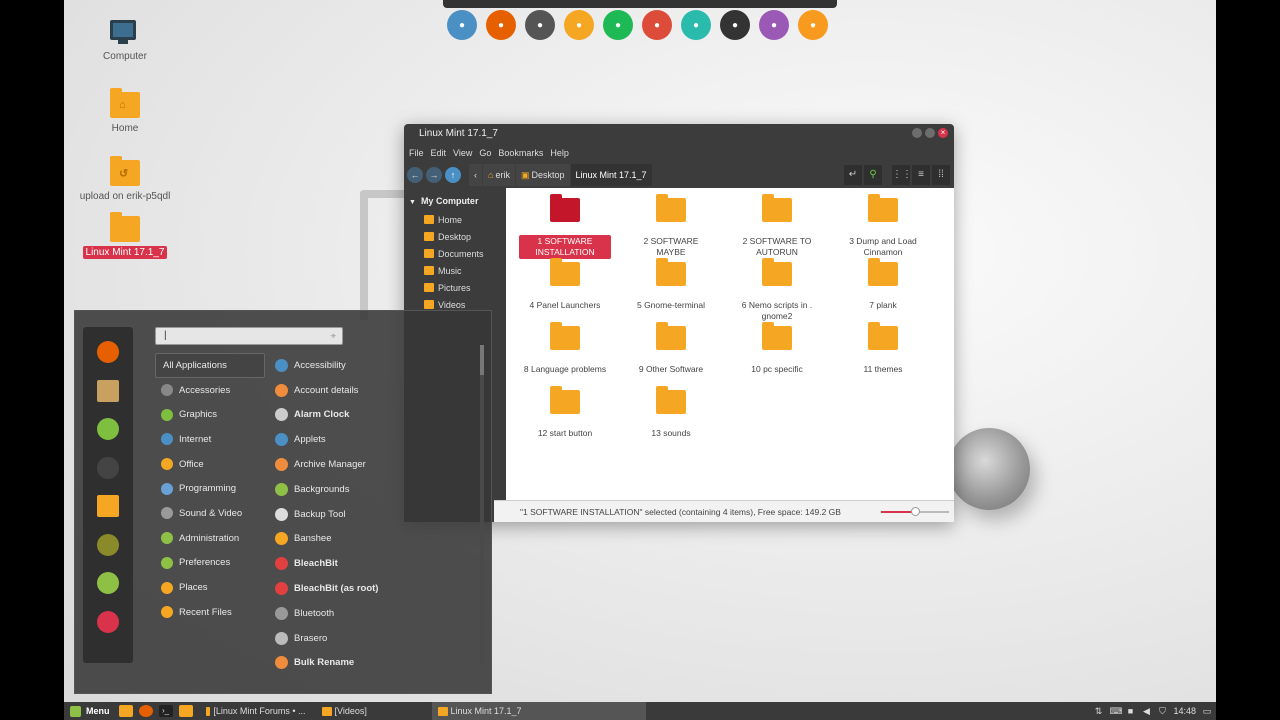 The height and width of the screenshot is (720, 1280). Describe the element at coordinates (1162, 711) in the screenshot. I see `update-shield-icon: ⛉` at that location.